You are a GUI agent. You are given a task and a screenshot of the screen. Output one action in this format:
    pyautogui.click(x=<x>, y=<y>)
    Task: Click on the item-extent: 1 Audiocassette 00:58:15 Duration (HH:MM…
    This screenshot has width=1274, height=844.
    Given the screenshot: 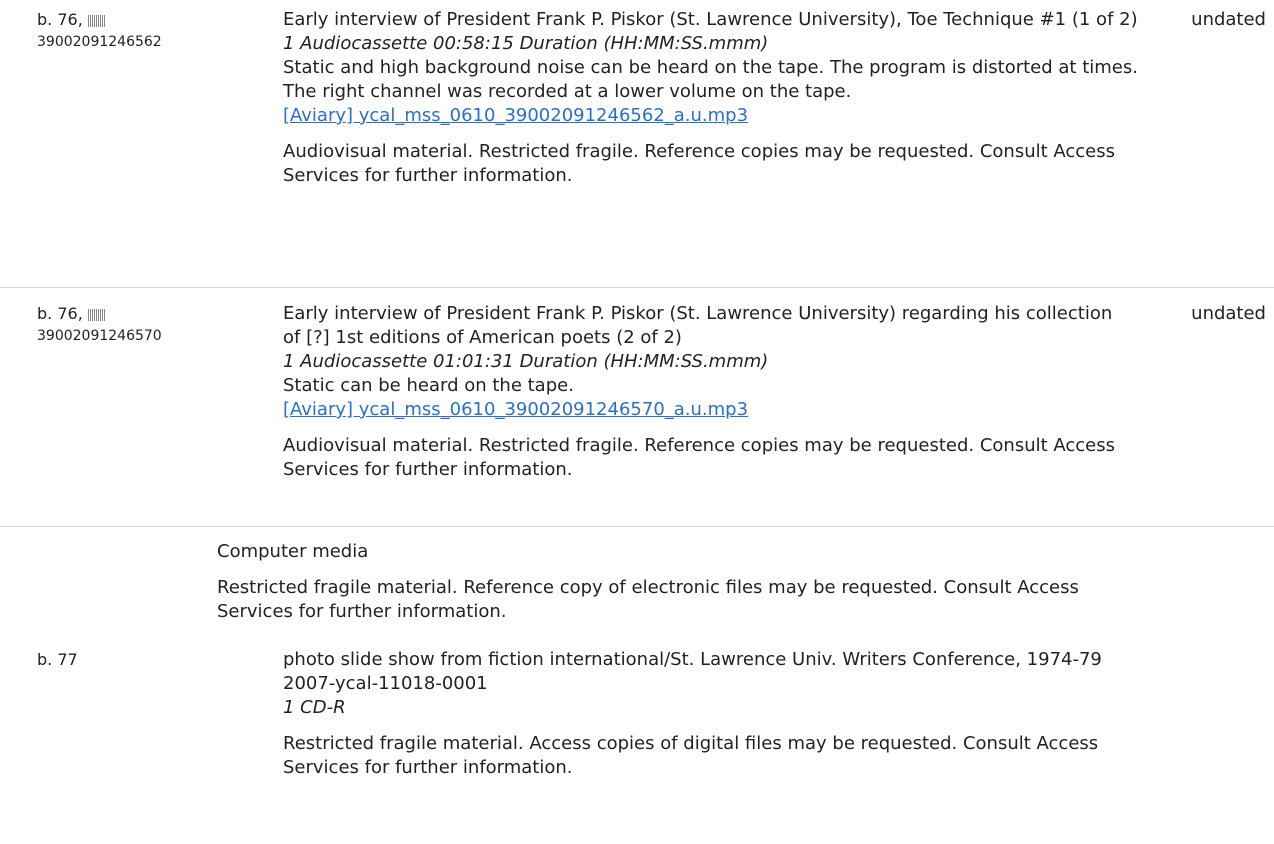 What is the action you would take?
    pyautogui.click(x=526, y=43)
    